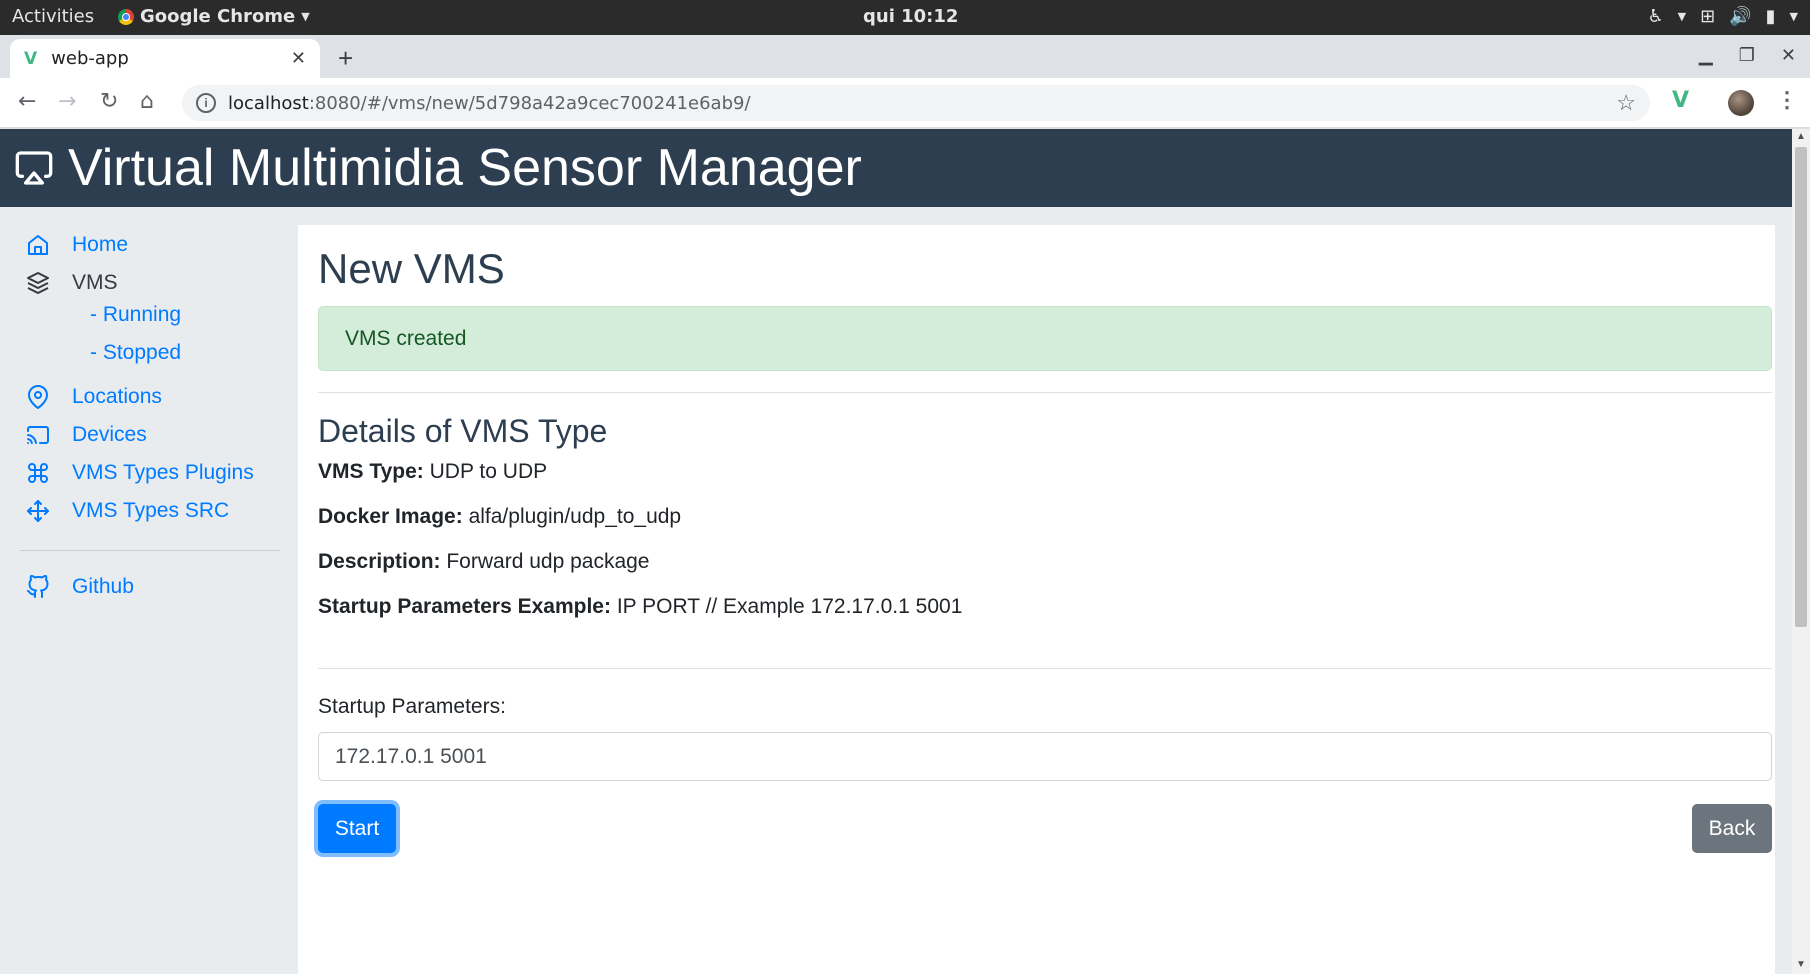  Describe the element at coordinates (1626, 103) in the screenshot. I see `bookmark-star-icon: ☆` at that location.